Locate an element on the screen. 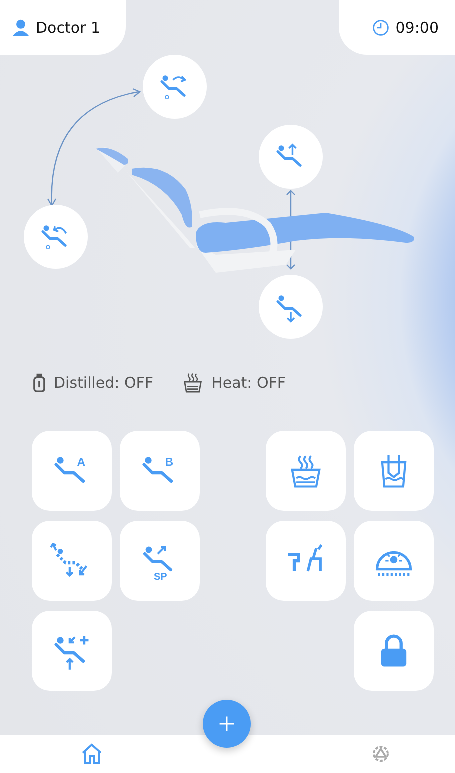 The width and height of the screenshot is (455, 773). light-button is located at coordinates (394, 561).